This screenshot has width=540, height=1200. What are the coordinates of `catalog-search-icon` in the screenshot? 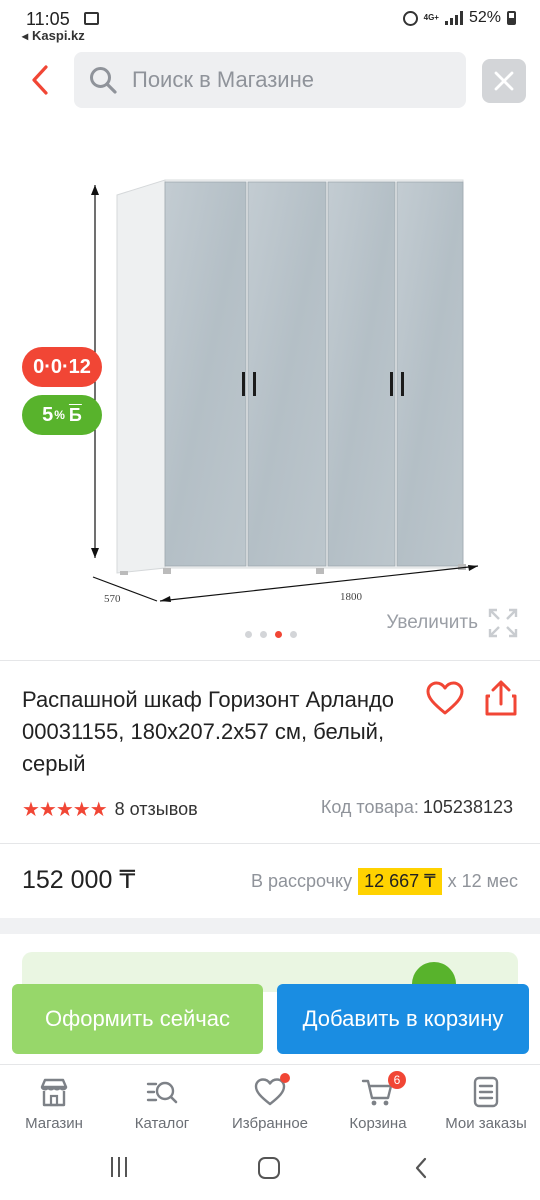 It's located at (162, 1092).